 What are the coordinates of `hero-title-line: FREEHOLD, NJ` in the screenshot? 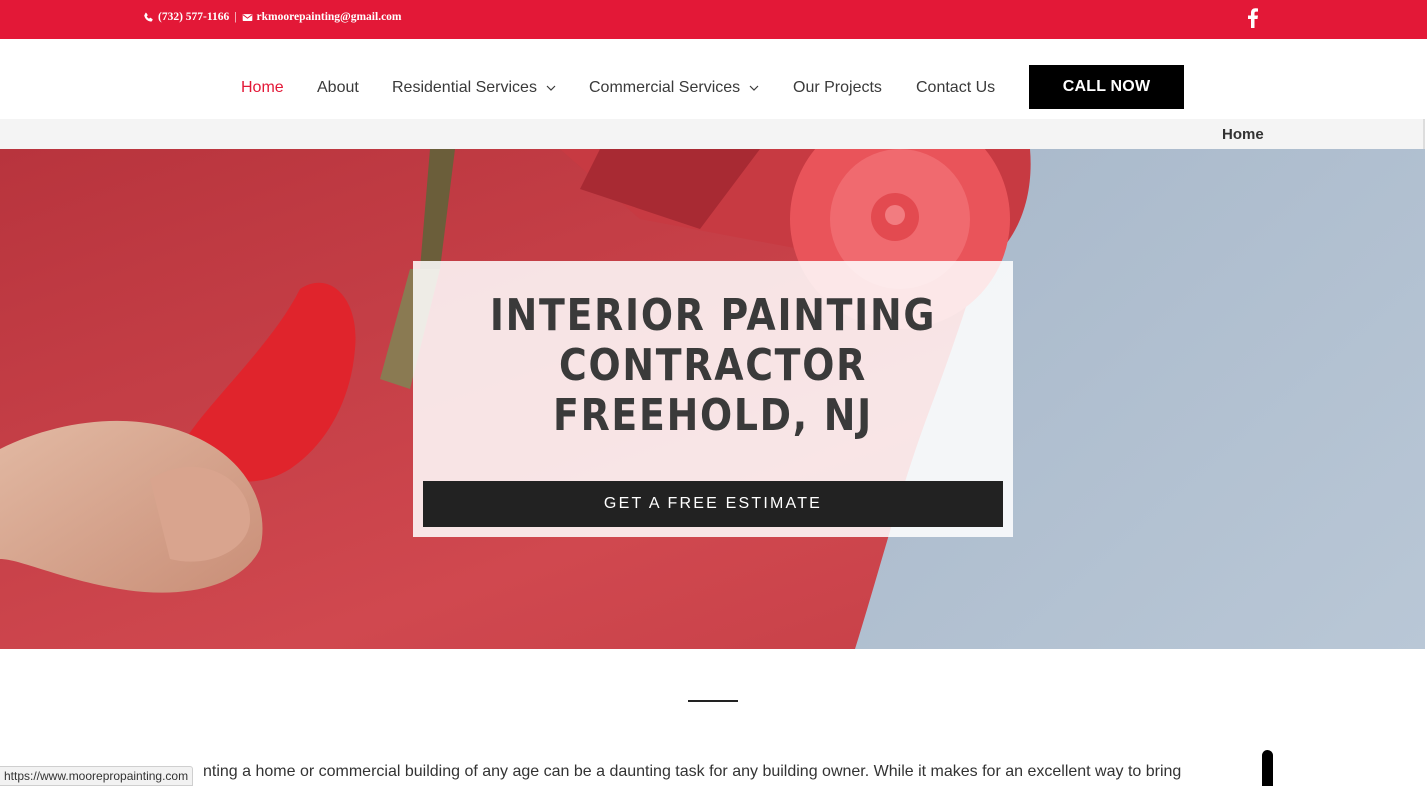 It's located at (712, 415).